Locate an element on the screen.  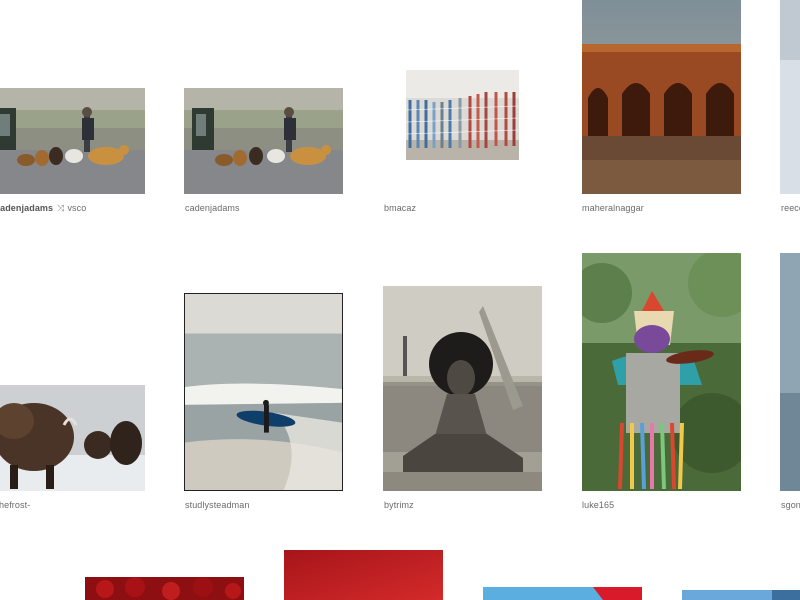
water-photo is located at coordinates (790, 372).